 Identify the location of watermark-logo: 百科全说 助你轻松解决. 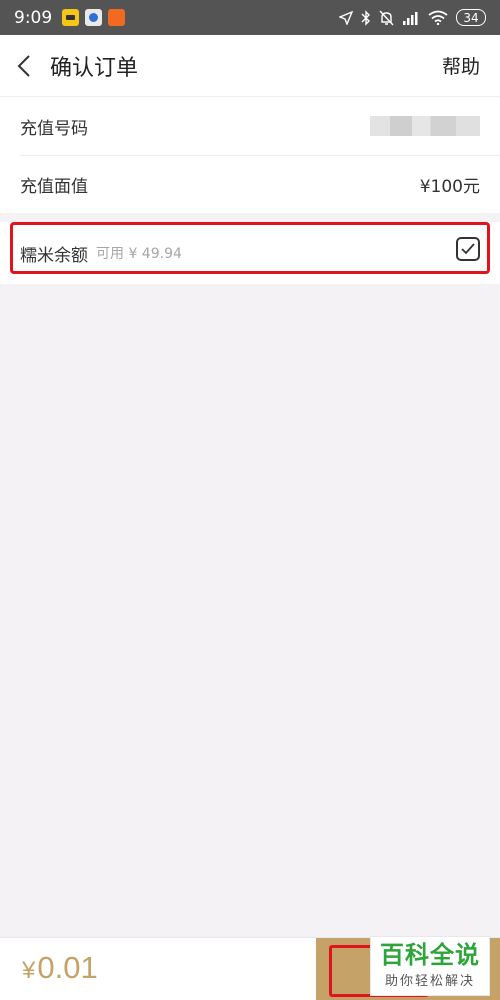
(430, 966).